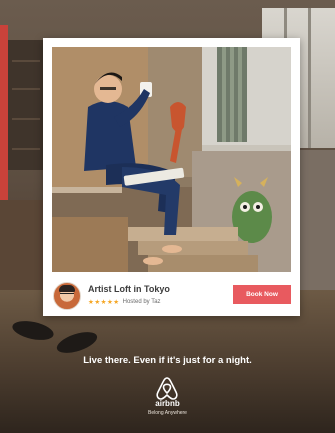 Image resolution: width=335 pixels, height=433 pixels. I want to click on listing-meta: ★★★★★ Hosted by Taz, so click(124, 302).